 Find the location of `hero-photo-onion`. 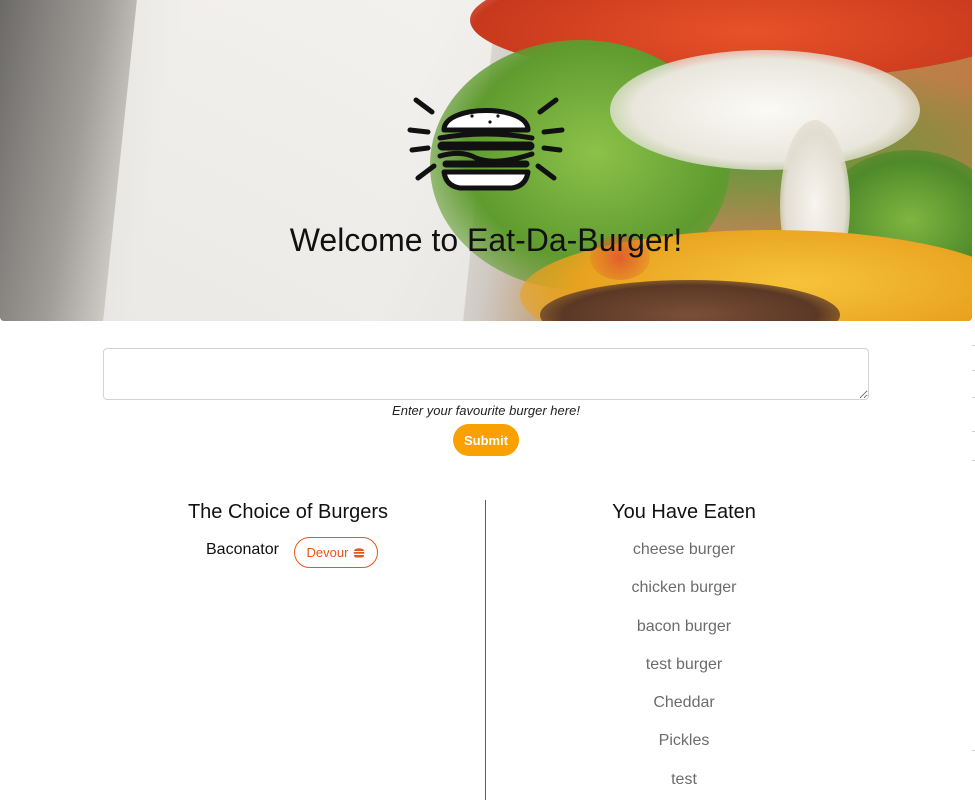

hero-photo-onion is located at coordinates (765, 110).